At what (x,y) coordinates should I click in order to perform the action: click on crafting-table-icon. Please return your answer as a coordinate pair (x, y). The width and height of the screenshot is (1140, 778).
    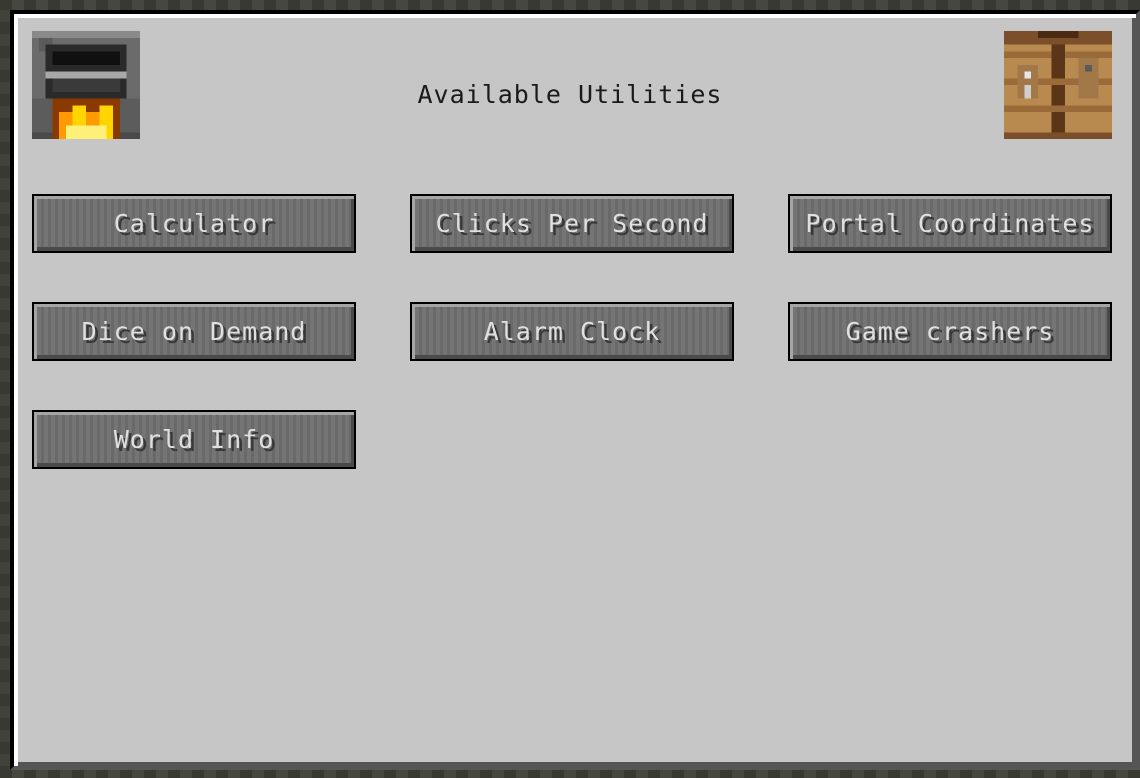
    Looking at the image, I should click on (1058, 85).